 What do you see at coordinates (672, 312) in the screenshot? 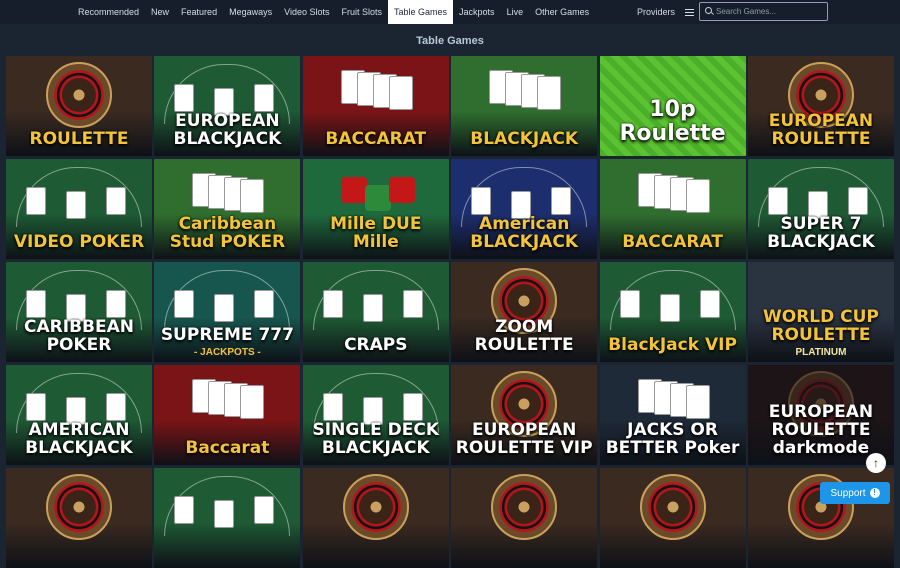
I see `game-tile: BlackJack VIP` at bounding box center [672, 312].